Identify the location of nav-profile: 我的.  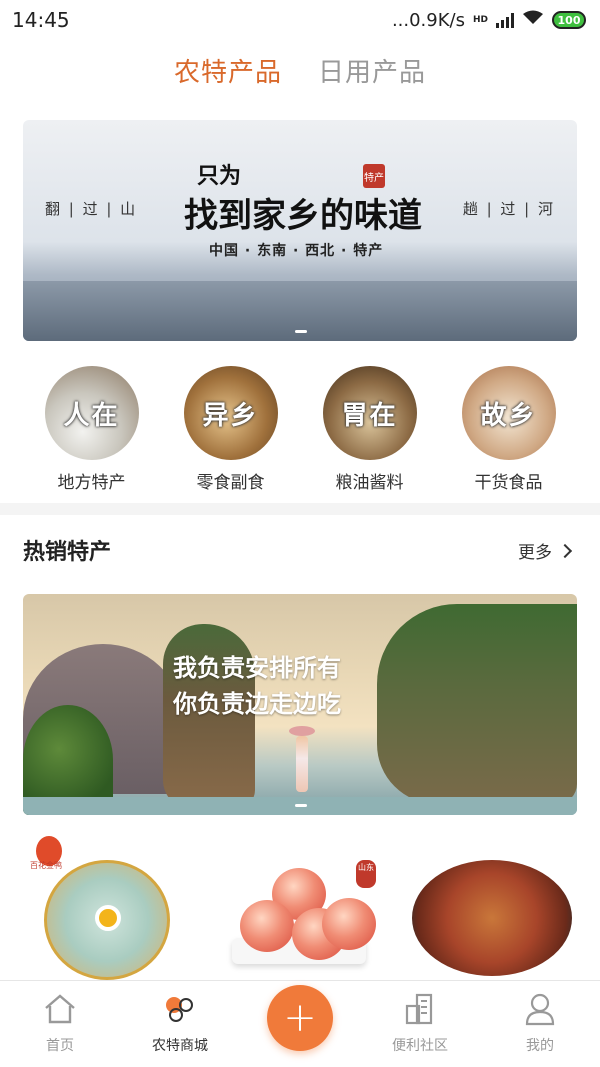
(540, 1023).